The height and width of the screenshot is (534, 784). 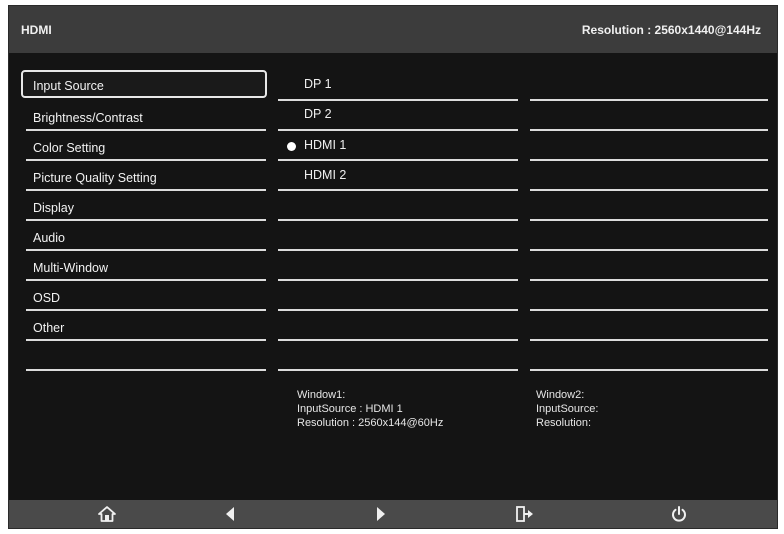 I want to click on right-arrow-icon, so click(x=381, y=514).